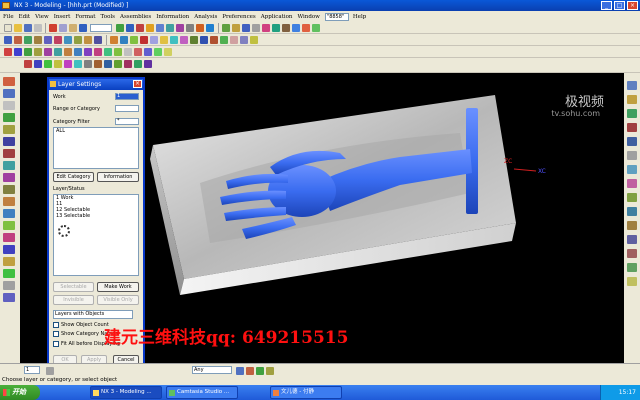  Describe the element at coordinates (18, 28) in the screenshot. I see `open-folder-icon` at that location.